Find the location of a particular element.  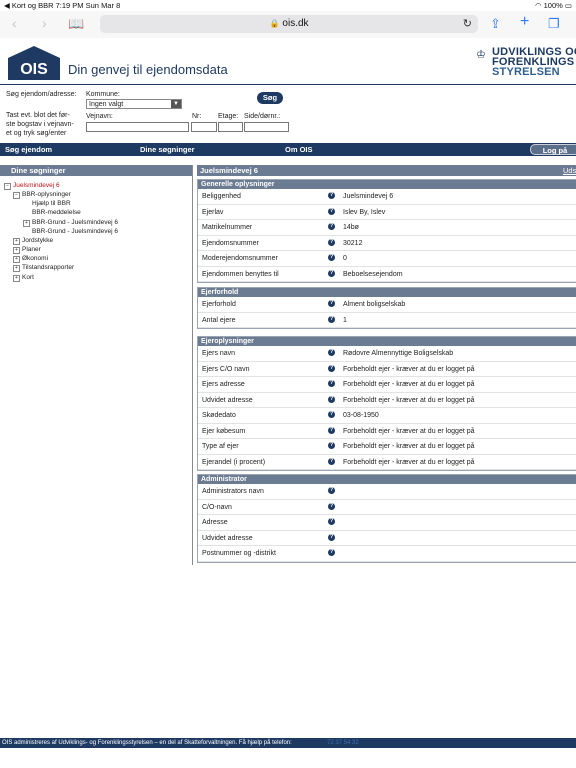

tree-item: + Jordstykke is located at coordinates (33, 241).